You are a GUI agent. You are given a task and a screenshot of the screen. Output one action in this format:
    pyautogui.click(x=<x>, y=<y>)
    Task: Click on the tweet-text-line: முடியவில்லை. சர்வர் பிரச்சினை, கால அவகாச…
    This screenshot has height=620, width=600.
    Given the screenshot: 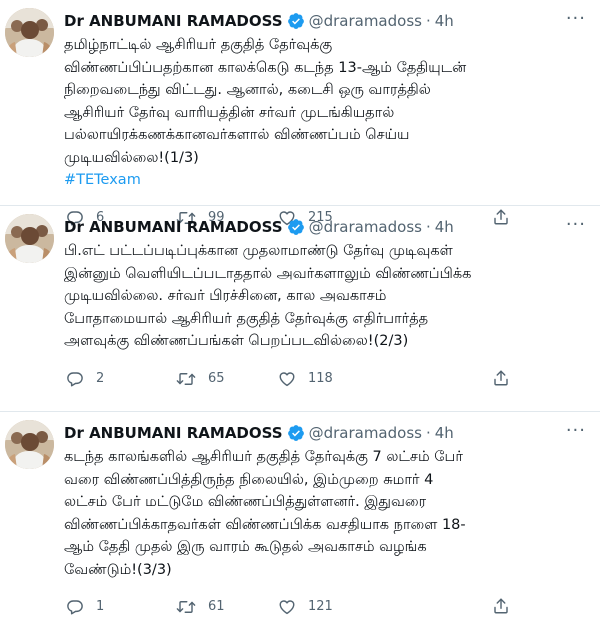 What is the action you would take?
    pyautogui.click(x=225, y=296)
    